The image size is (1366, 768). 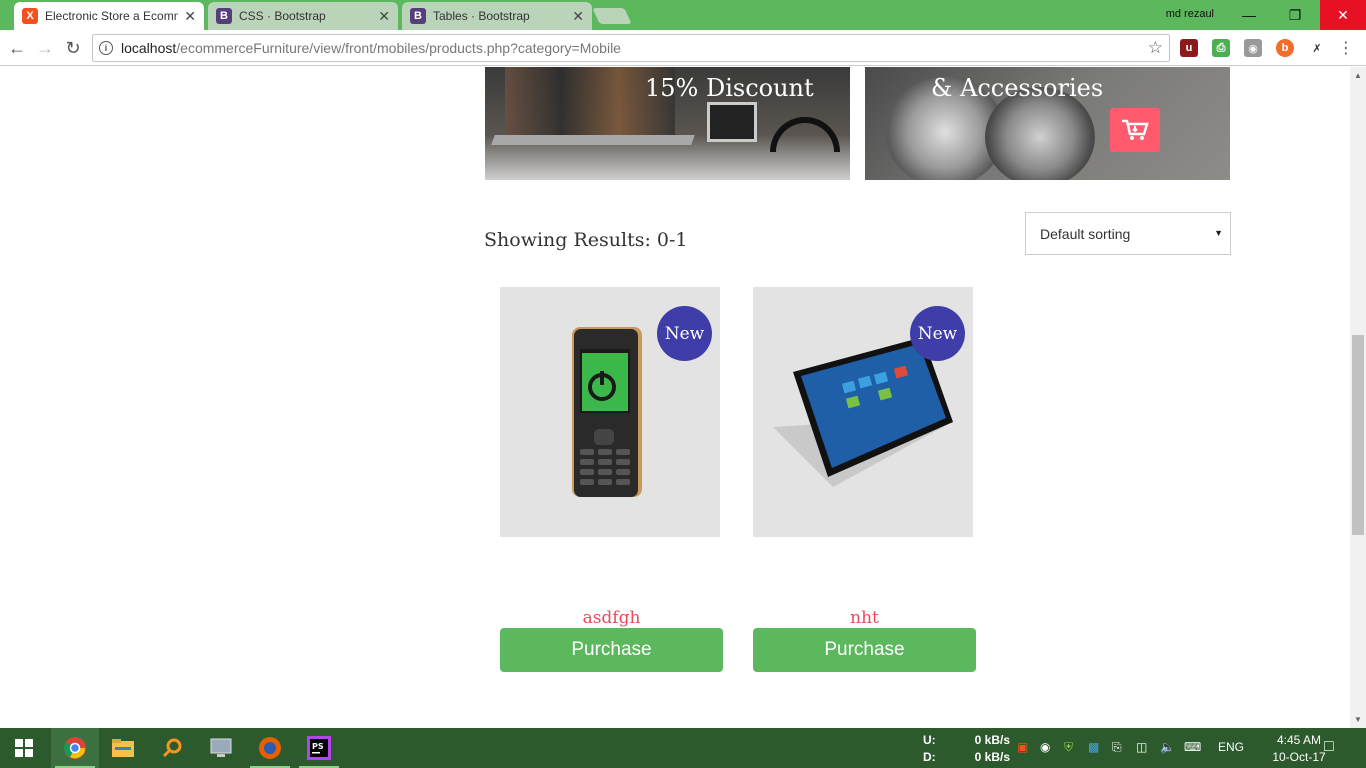 I want to click on clock-time: 4:45 AM, so click(x=1299, y=740).